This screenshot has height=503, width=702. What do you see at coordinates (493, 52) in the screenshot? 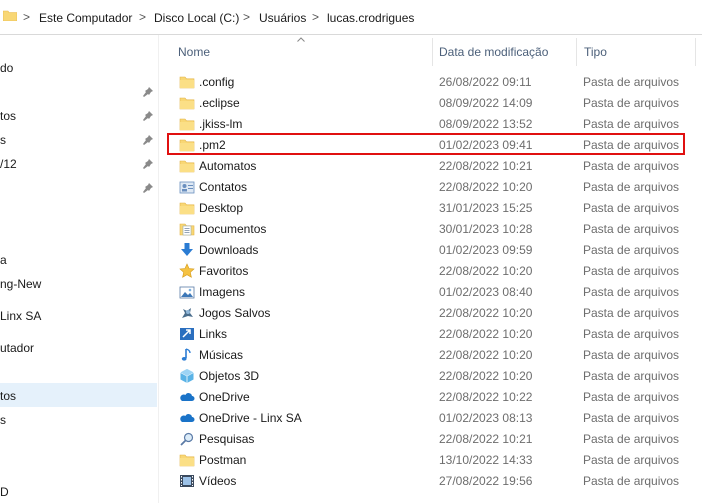
I see `column-header-date: Data de modificação` at bounding box center [493, 52].